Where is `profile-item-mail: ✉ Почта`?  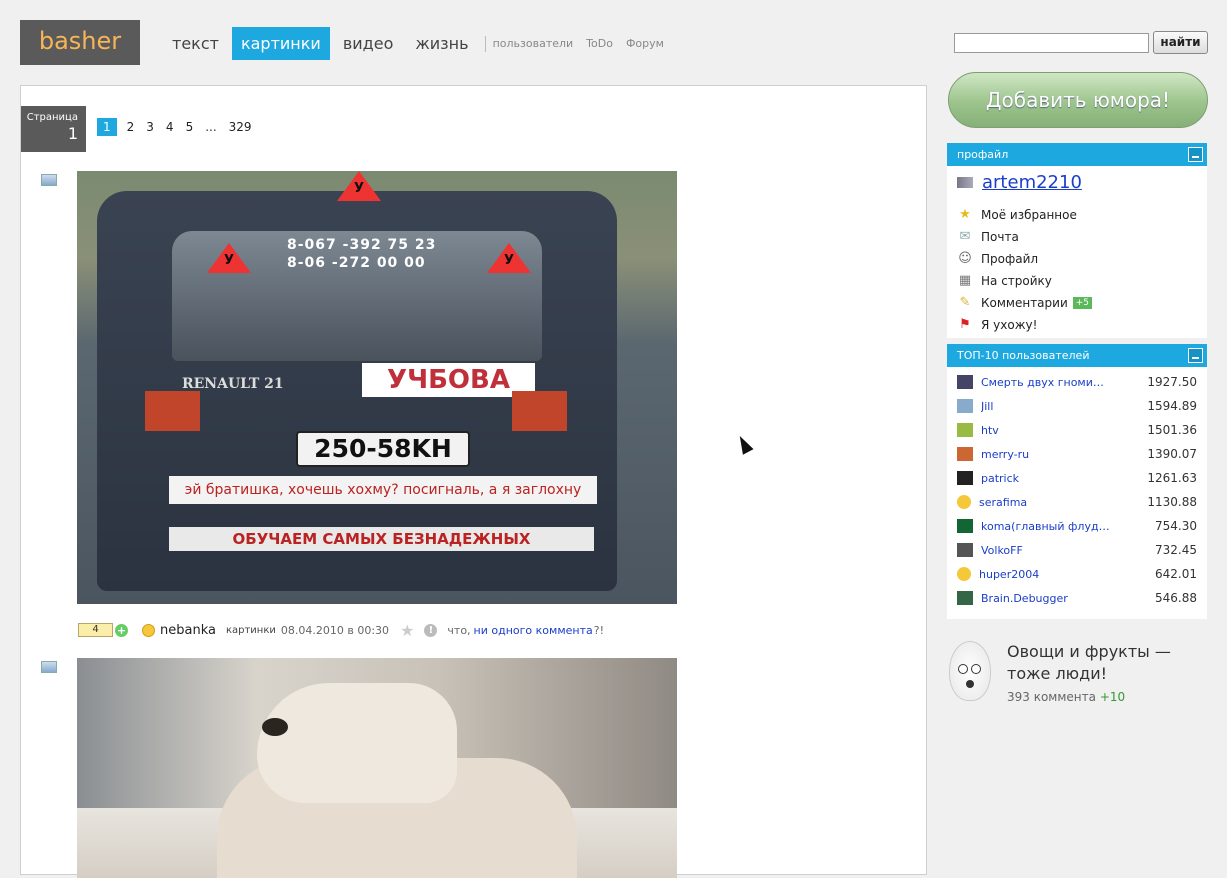
profile-item-mail: ✉ Почта is located at coordinates (1077, 237).